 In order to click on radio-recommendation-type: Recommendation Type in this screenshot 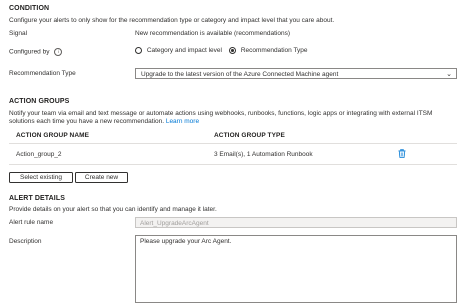, I will do `click(268, 50)`.